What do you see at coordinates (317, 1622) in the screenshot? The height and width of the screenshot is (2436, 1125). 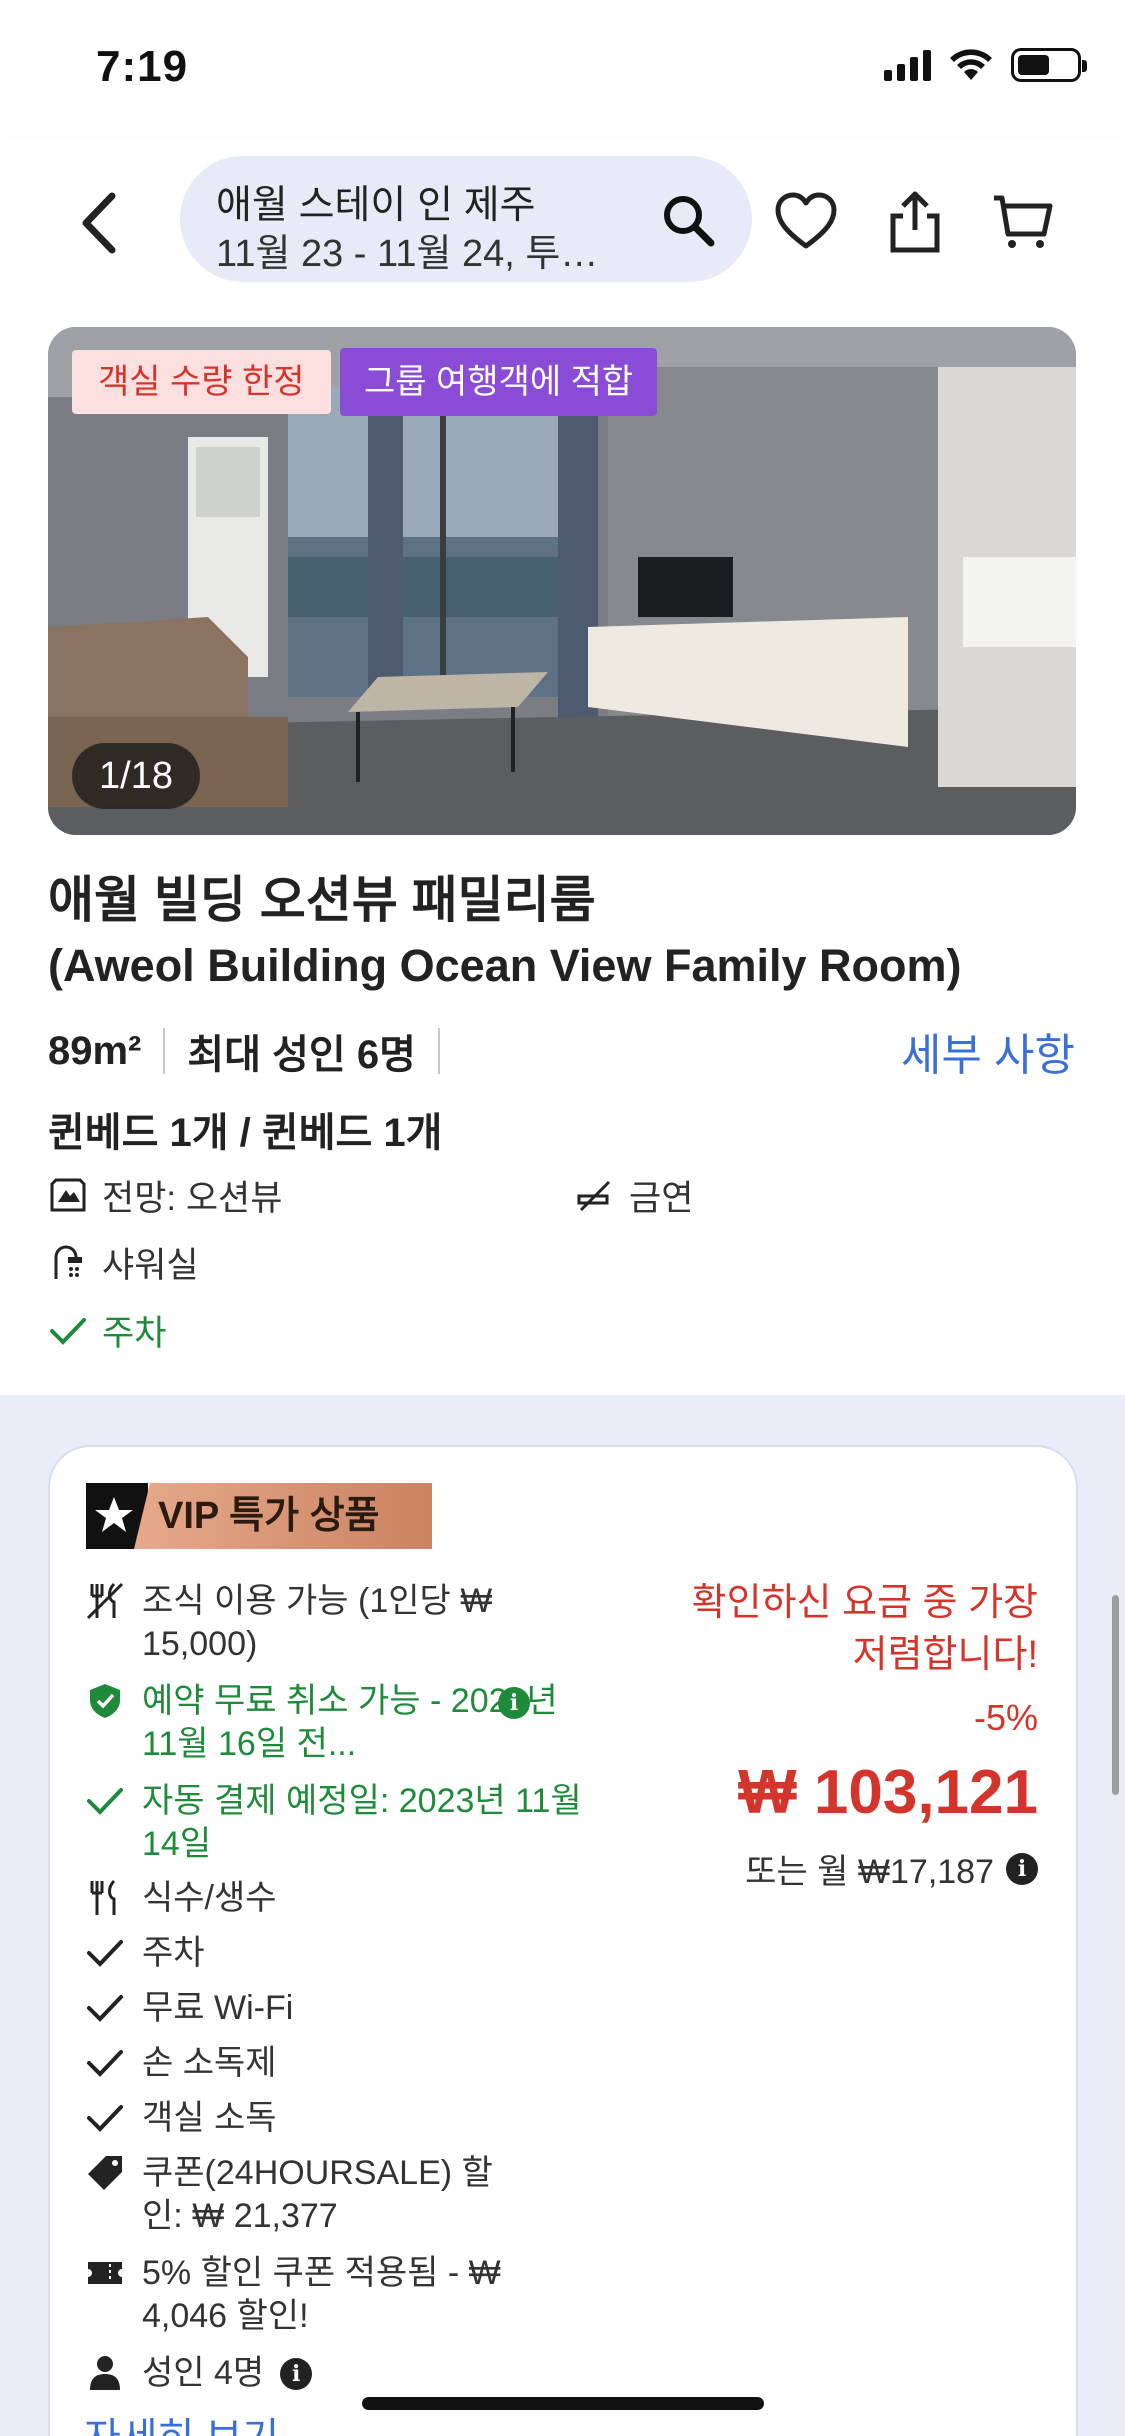 I see `feature-breakfast-label: 조식 이용 가능 (1인당 ₩ 15,000)` at bounding box center [317, 1622].